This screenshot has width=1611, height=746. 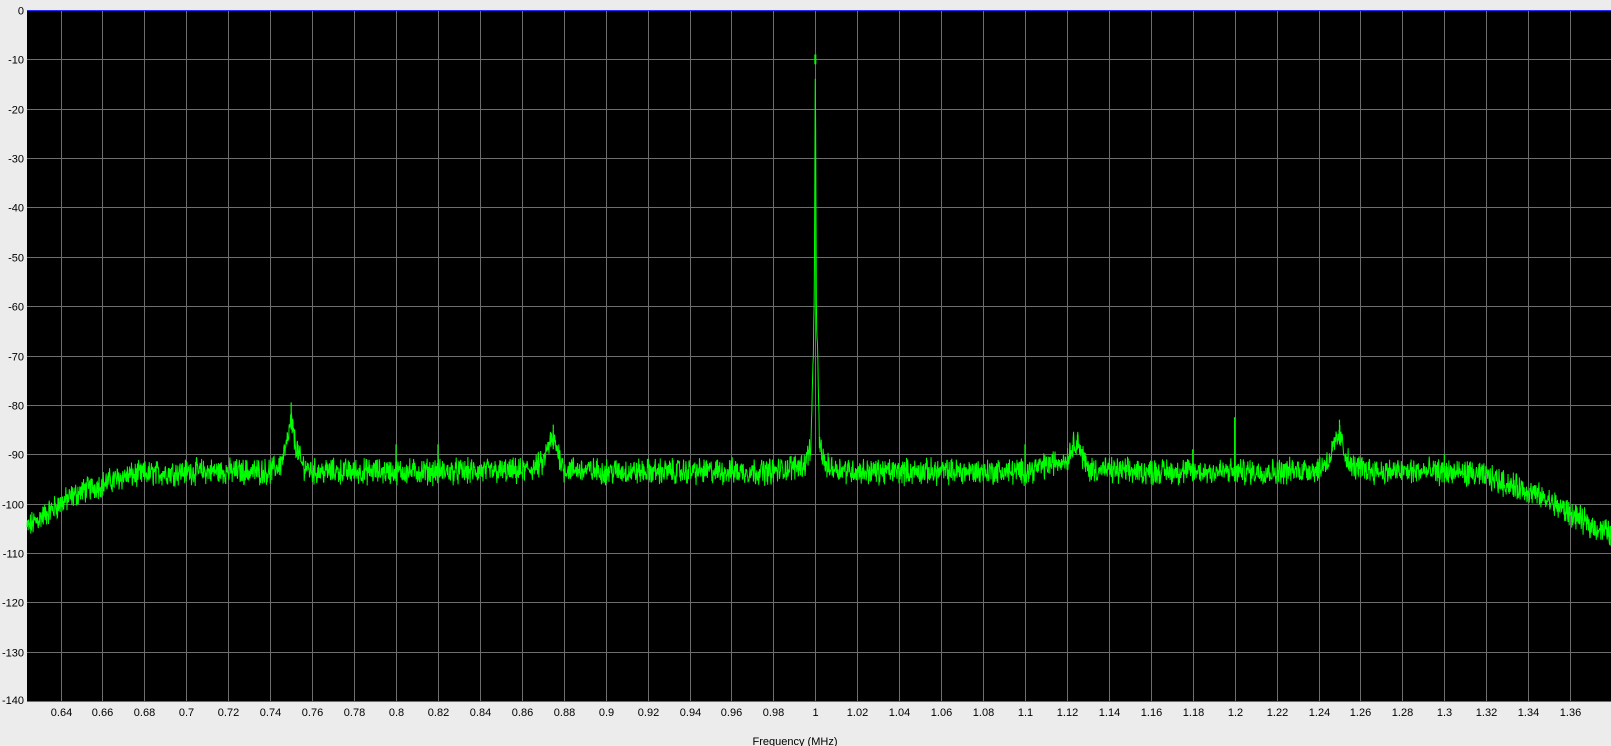 I want to click on x-tick-label: 1.32, so click(x=1486, y=713).